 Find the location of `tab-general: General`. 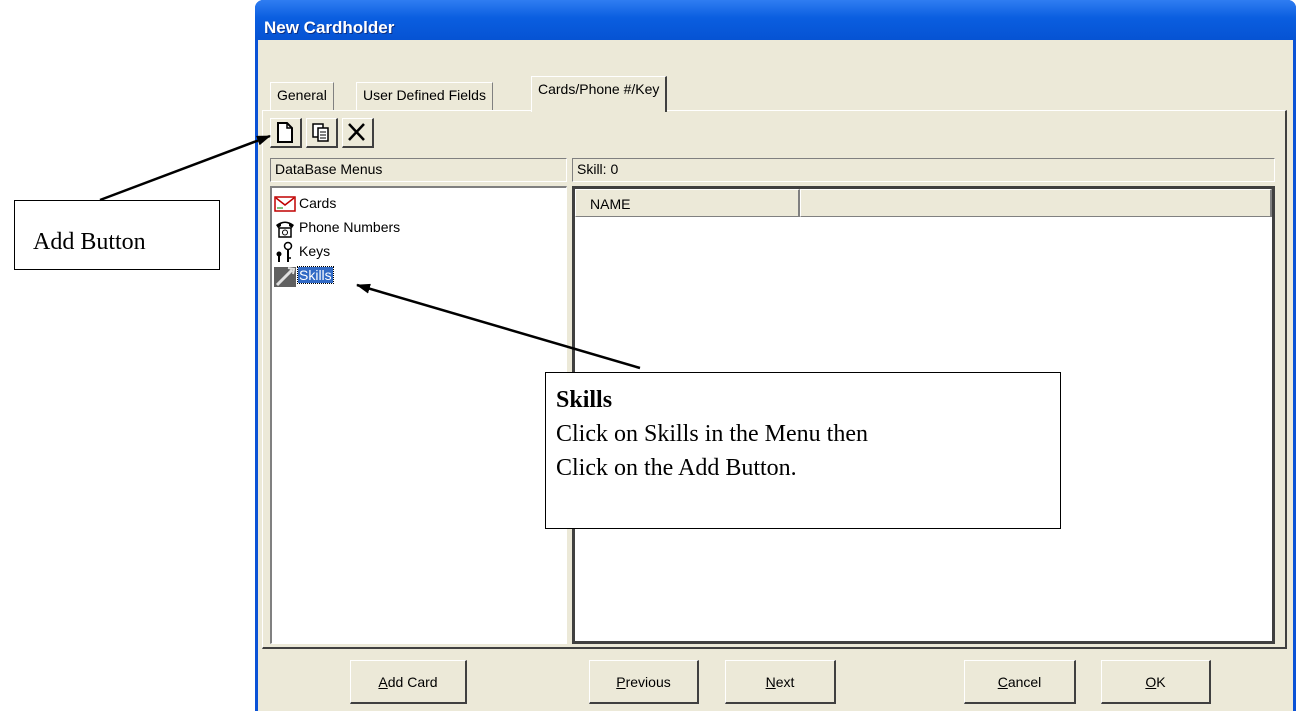

tab-general: General is located at coordinates (302, 96).